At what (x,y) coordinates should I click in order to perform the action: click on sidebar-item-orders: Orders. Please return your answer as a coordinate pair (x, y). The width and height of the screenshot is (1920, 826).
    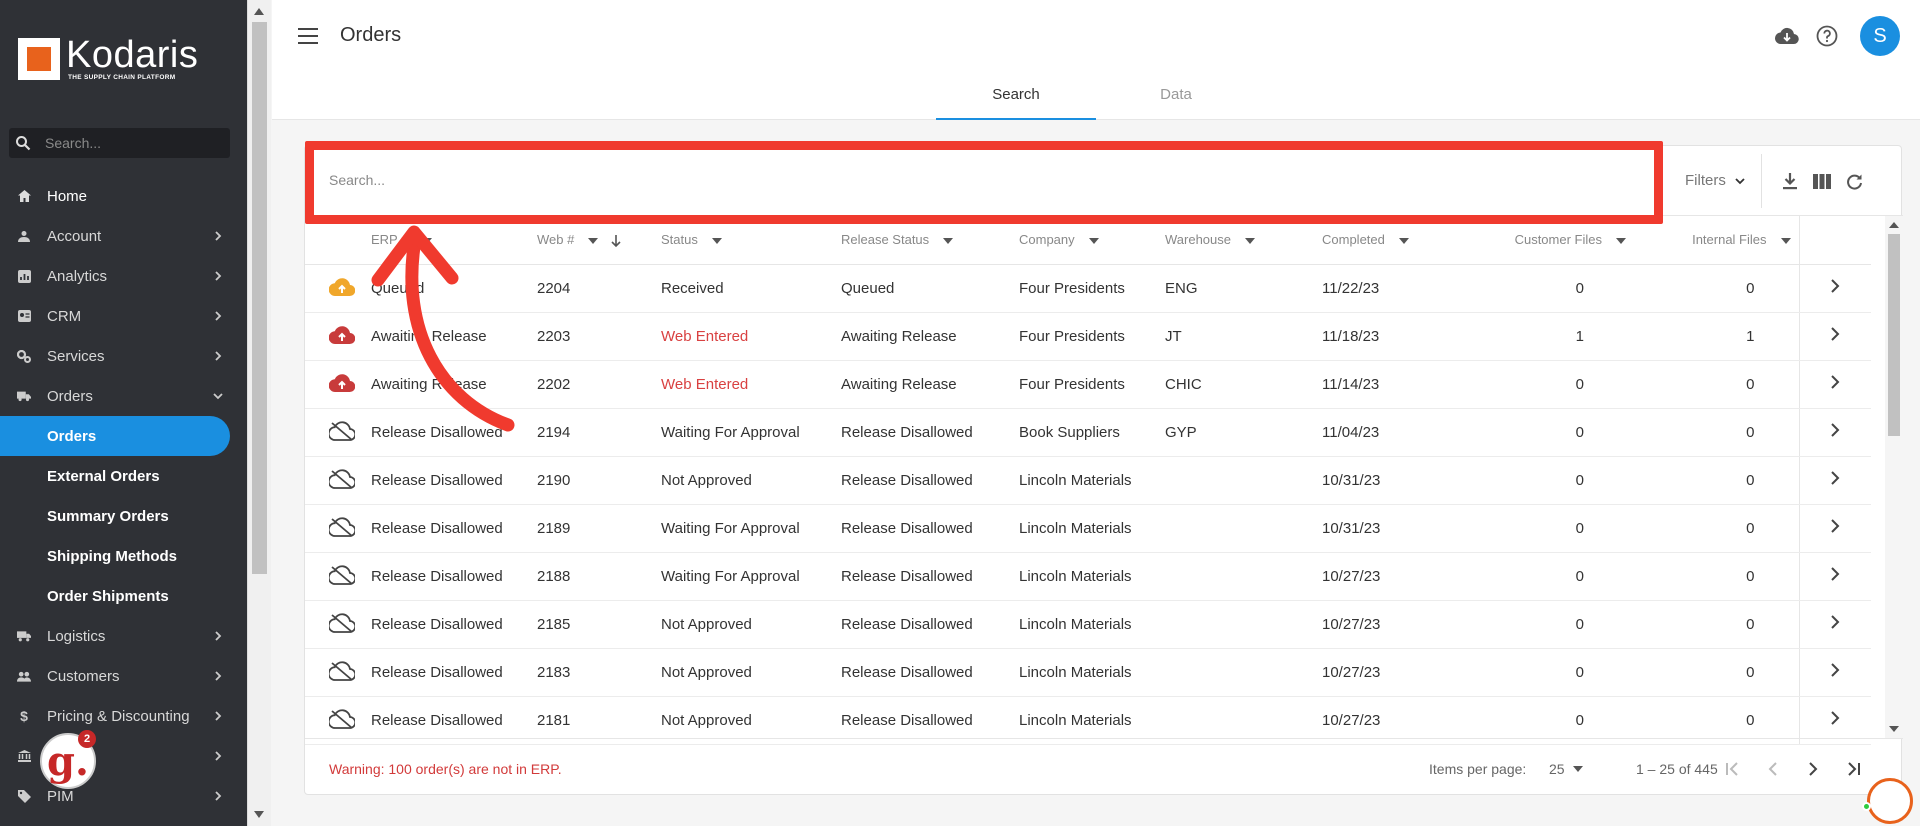
    Looking at the image, I should click on (123, 396).